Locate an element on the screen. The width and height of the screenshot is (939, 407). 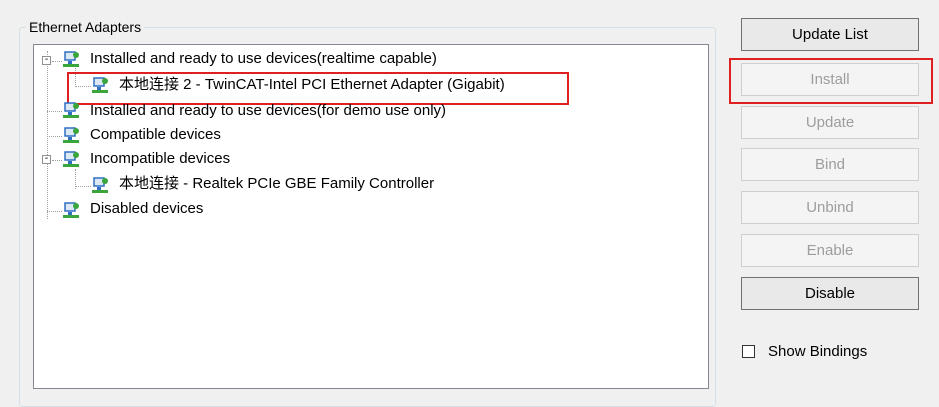
bind-button: Bind is located at coordinates (830, 164).